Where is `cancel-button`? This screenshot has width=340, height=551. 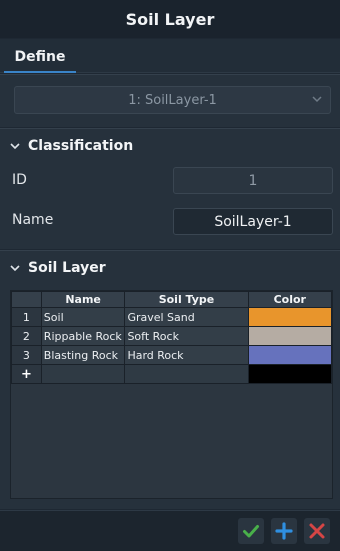 cancel-button is located at coordinates (317, 531).